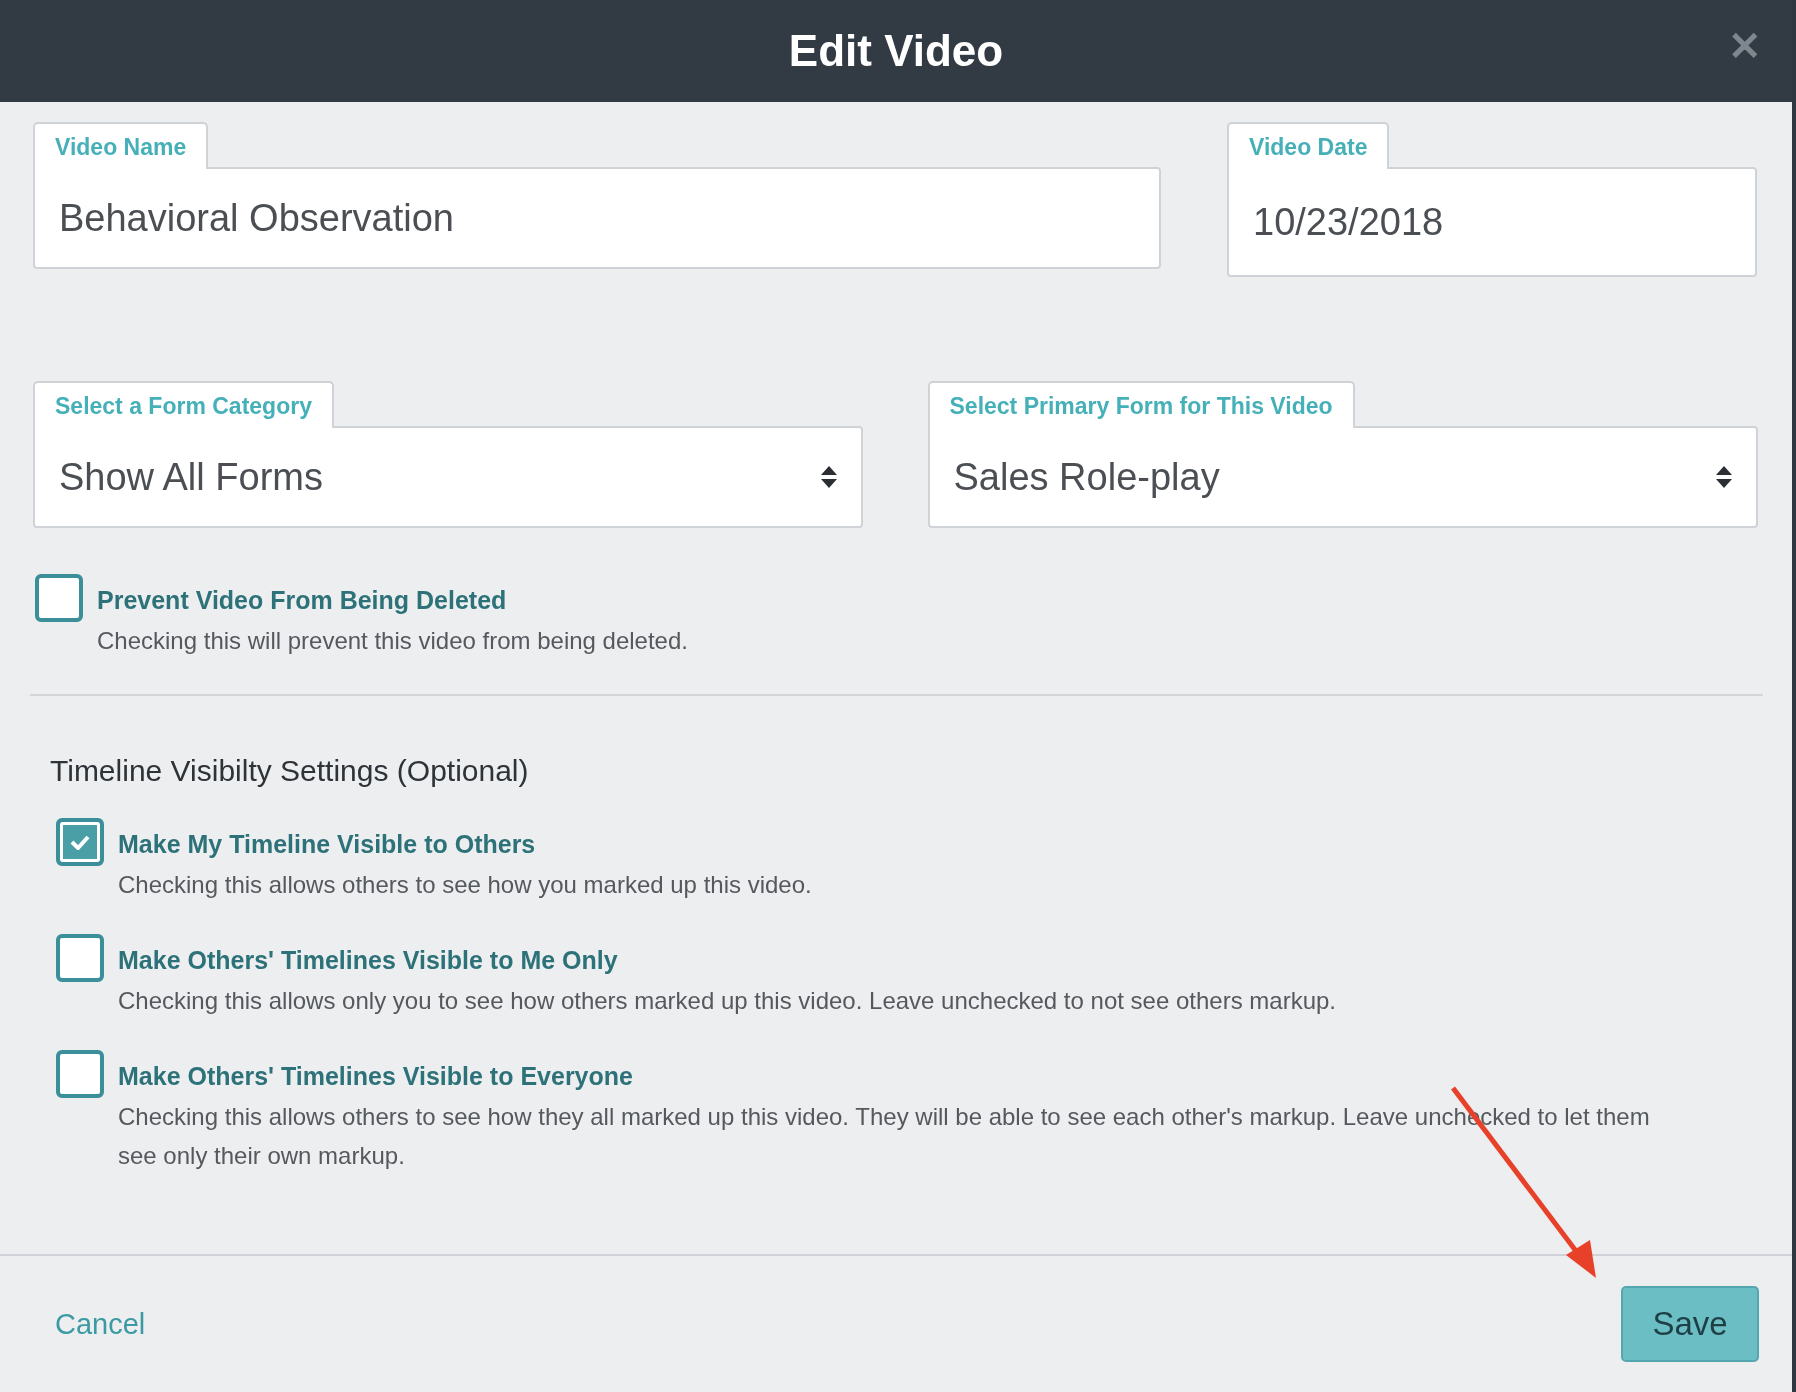 This screenshot has width=1796, height=1392. I want to click on checkbox-label: Prevent Video From Being Deleted, so click(302, 600).